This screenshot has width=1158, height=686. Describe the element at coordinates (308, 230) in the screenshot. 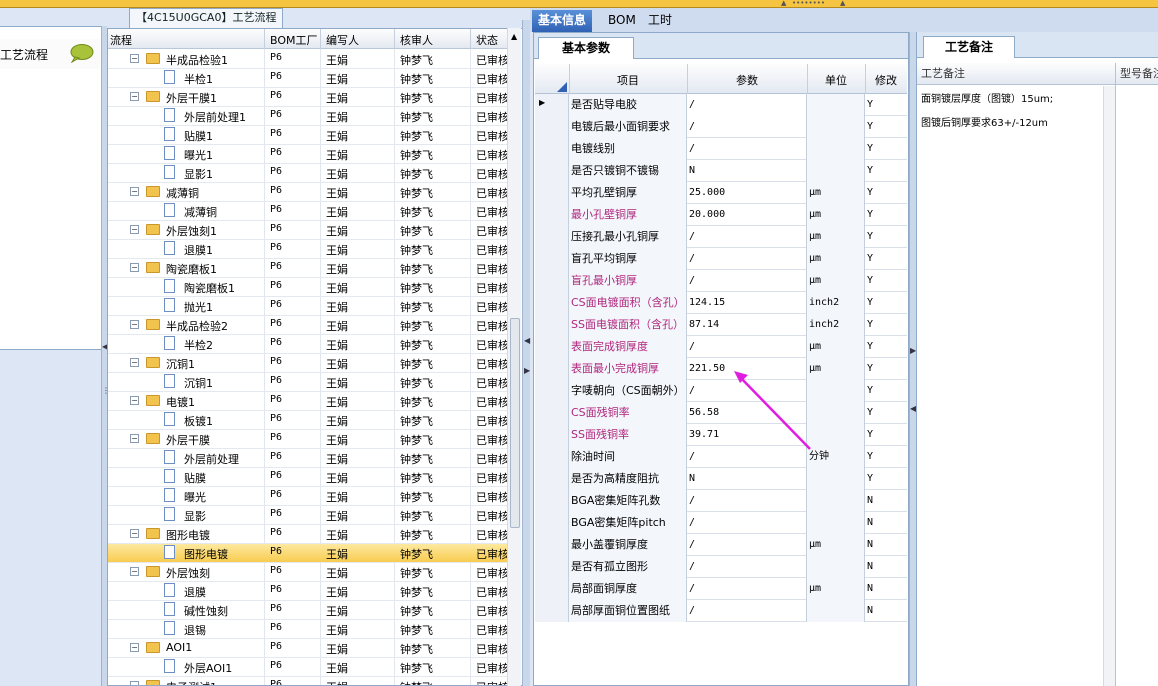

I see `tree-row: − 外层蚀刻1 P6 王娟 钟梦飞 已审核` at that location.